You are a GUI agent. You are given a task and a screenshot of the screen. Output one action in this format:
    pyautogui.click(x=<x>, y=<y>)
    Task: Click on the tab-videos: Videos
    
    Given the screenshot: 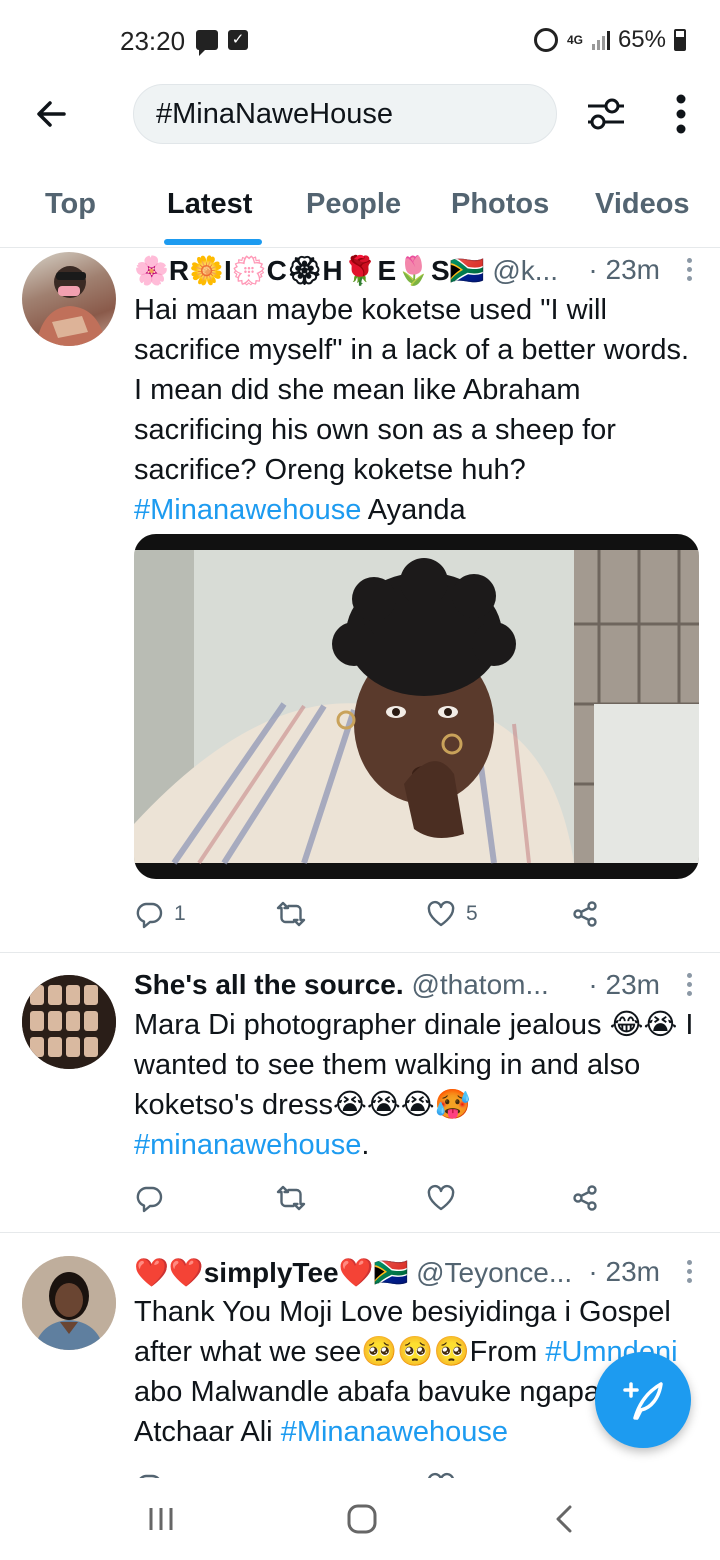 What is the action you would take?
    pyautogui.click(x=642, y=204)
    